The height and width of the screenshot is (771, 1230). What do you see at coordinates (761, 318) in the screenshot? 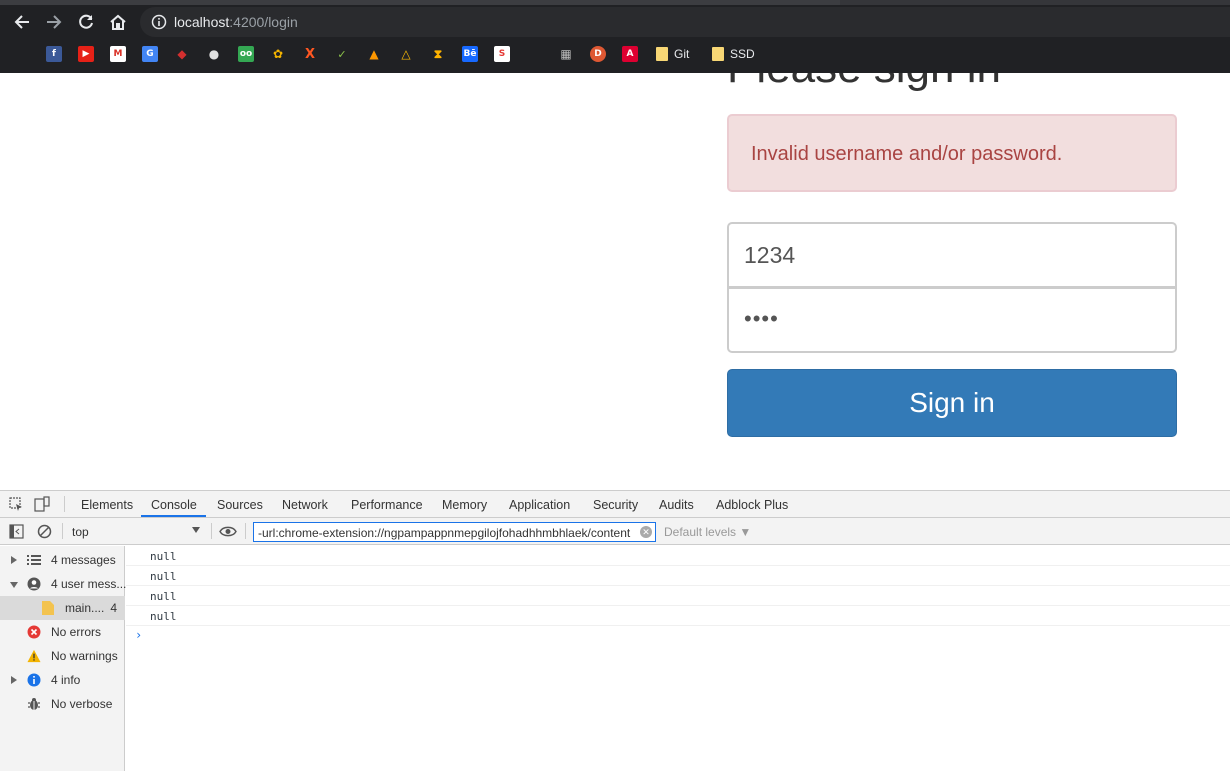
I see `password-value: ••••` at bounding box center [761, 318].